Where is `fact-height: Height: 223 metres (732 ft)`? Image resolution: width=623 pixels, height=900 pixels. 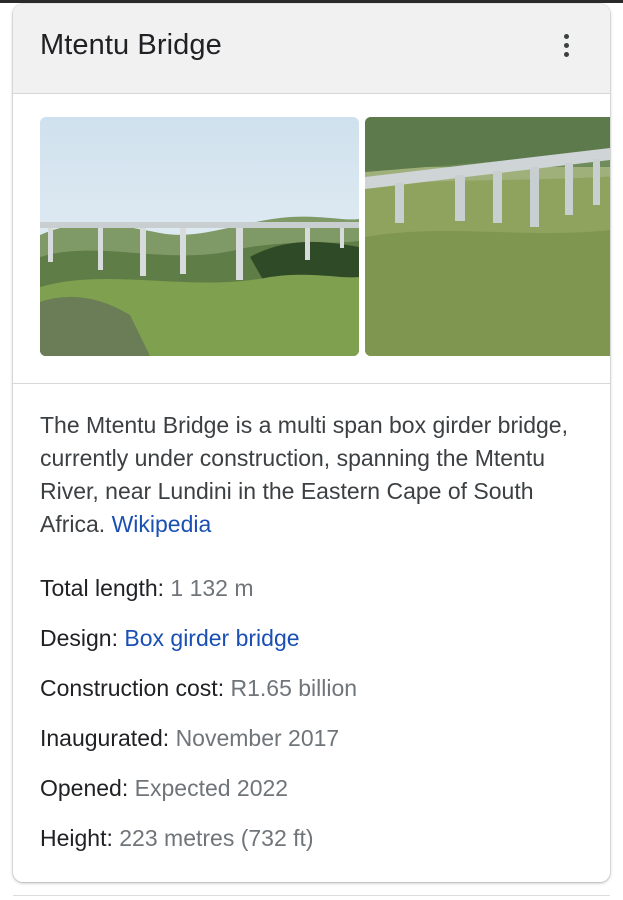
fact-height: Height: 223 metres (732 ft) is located at coordinates (315, 846).